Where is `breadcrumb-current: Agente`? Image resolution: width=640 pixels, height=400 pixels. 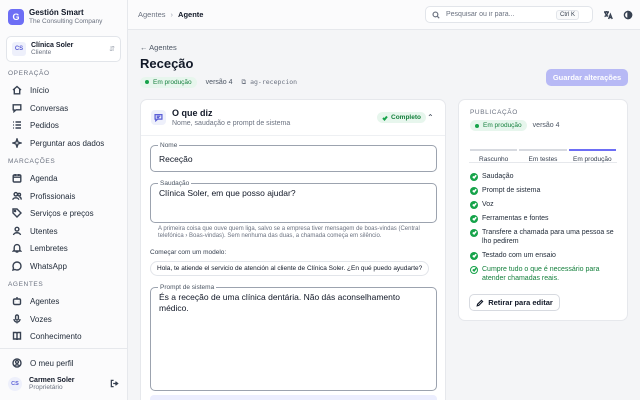
breadcrumb-current: Agente is located at coordinates (191, 14).